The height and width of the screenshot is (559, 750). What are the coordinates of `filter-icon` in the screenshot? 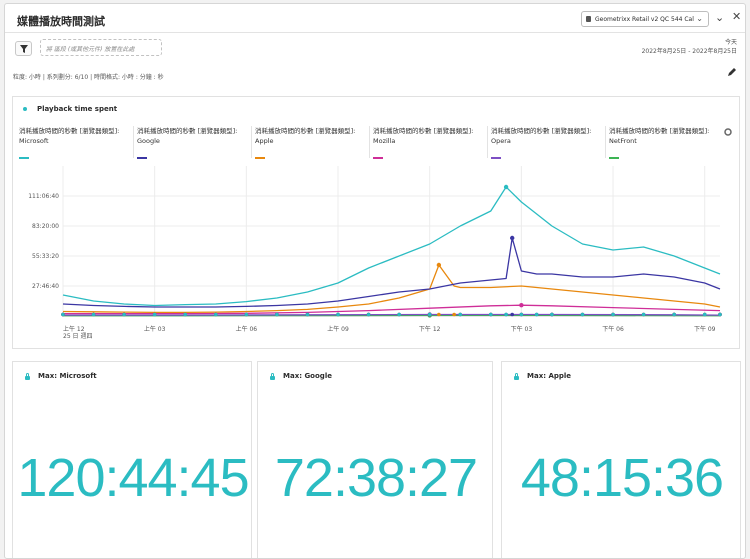 It's located at (24, 49).